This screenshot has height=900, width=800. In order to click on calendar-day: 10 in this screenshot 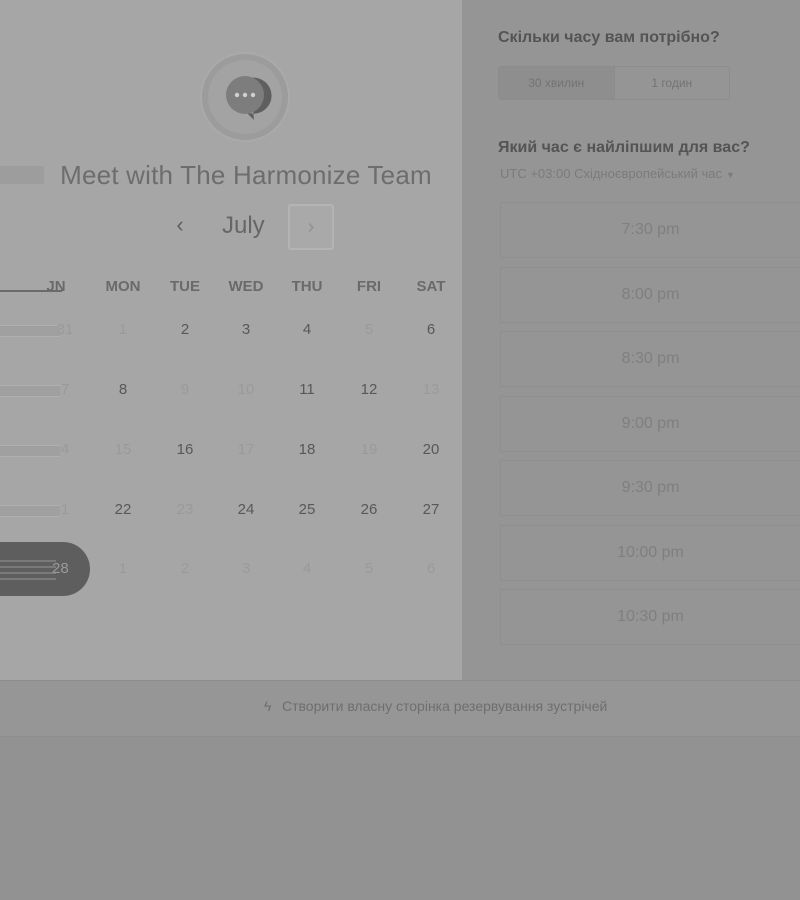, I will do `click(246, 389)`.